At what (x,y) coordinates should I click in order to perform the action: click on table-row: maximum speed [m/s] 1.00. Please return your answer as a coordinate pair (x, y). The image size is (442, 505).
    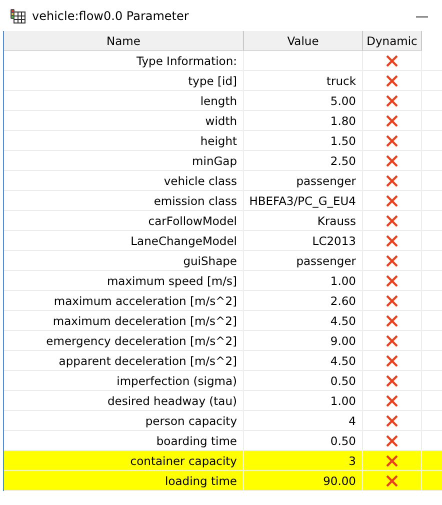
    Looking at the image, I should click on (223, 281).